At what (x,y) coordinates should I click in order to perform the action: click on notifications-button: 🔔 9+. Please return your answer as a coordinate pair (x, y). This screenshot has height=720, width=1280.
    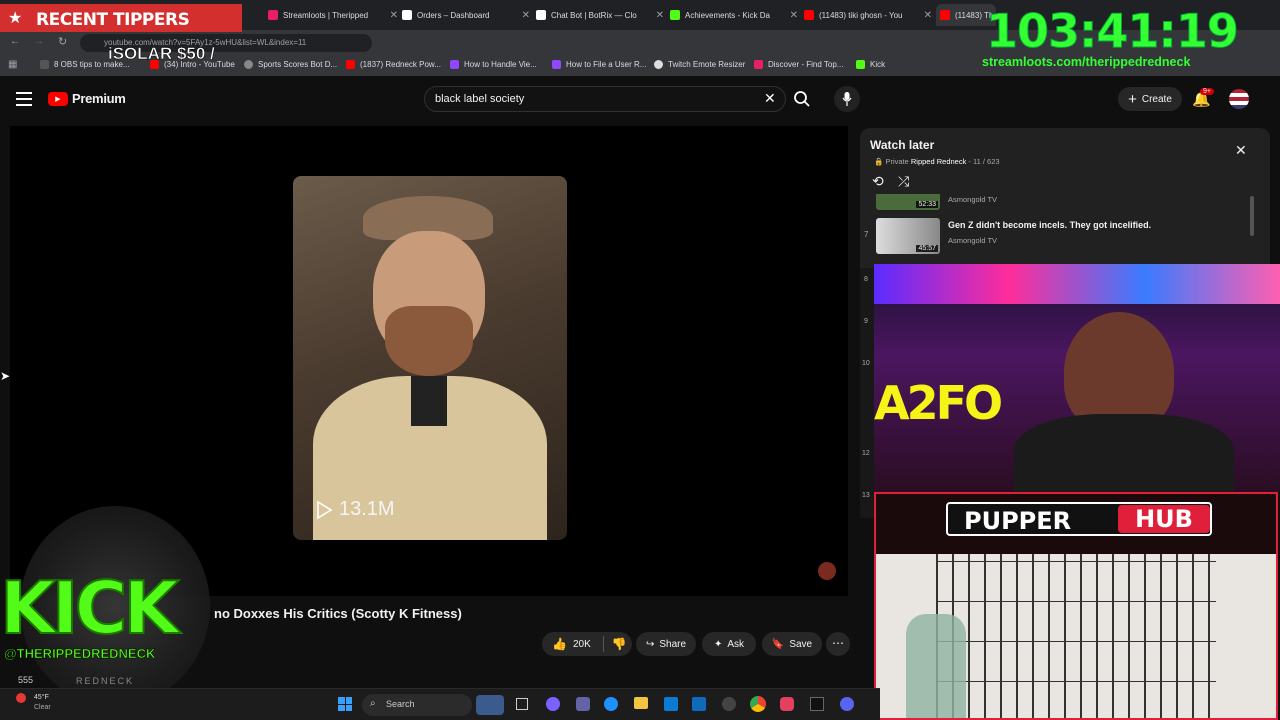
    Looking at the image, I should click on (1203, 98).